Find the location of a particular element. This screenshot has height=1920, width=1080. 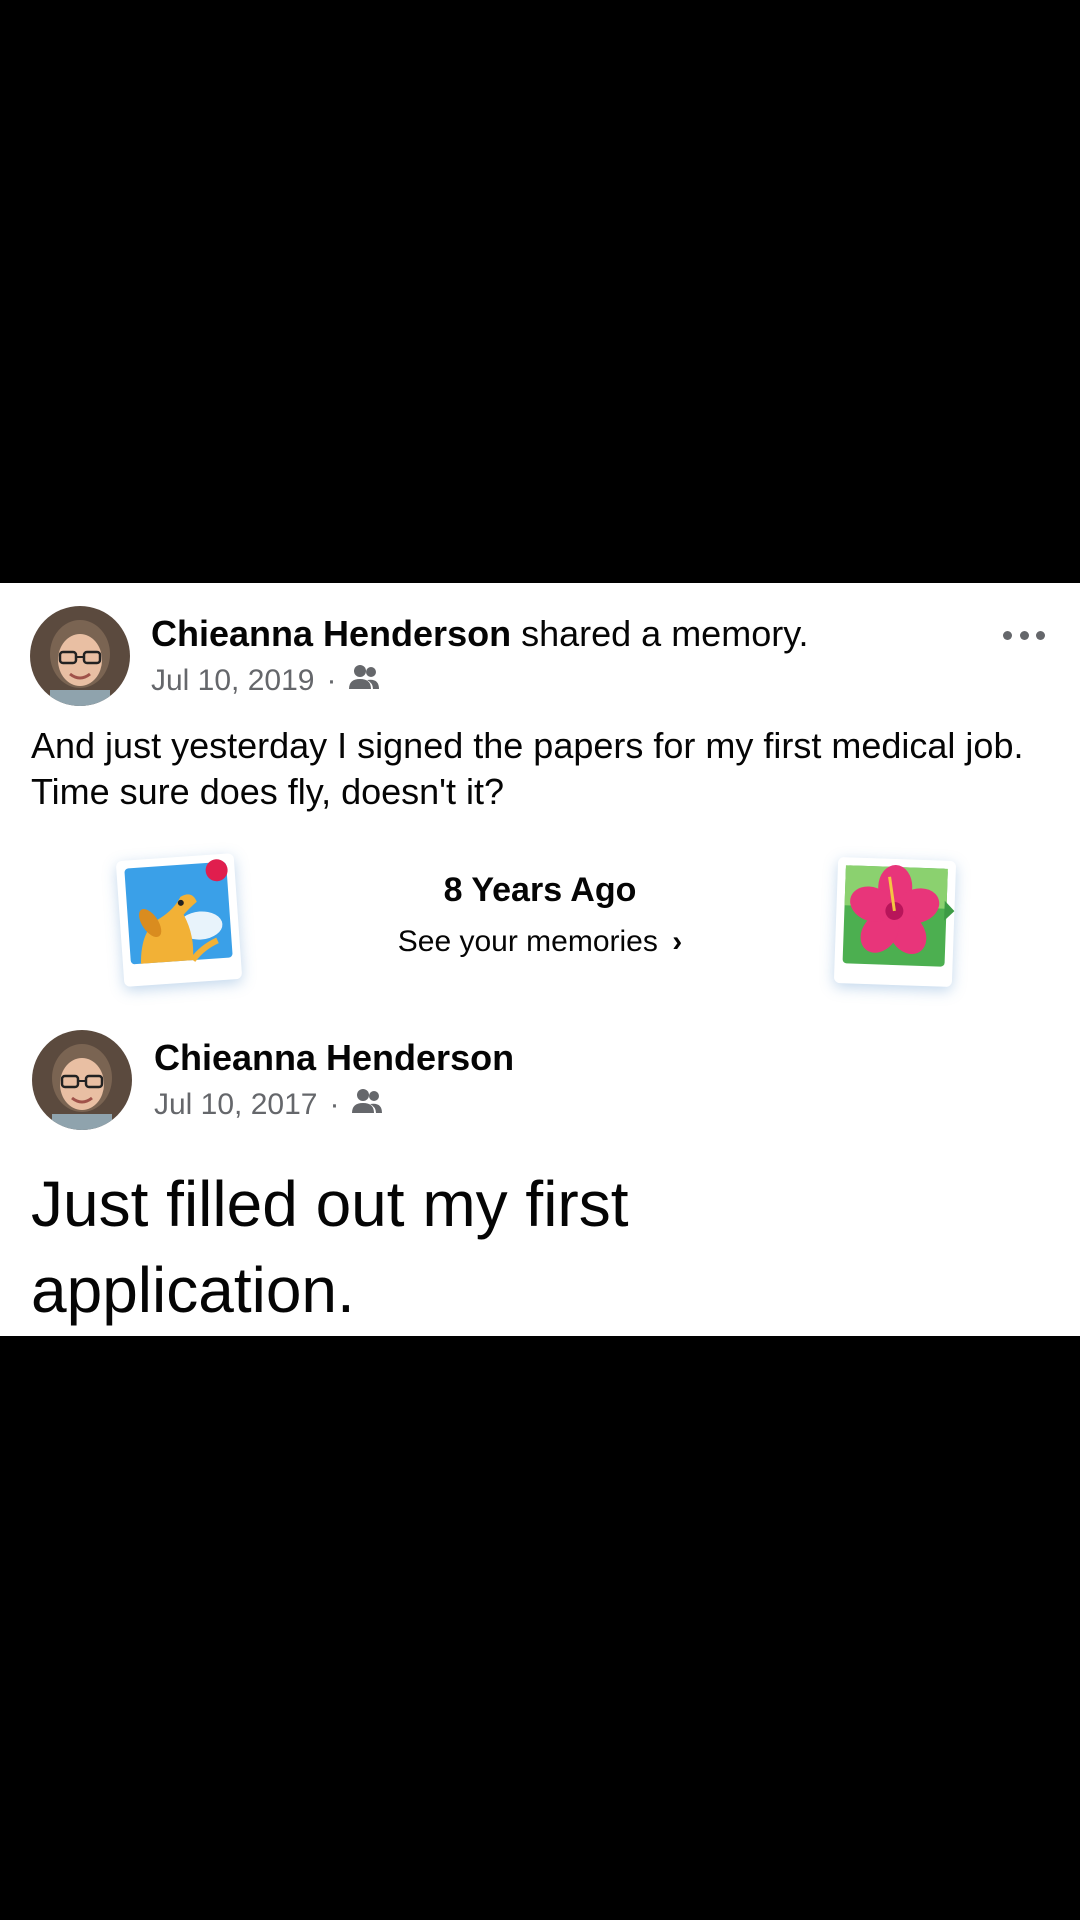

shared-post-date: Jul 10, 2017 is located at coordinates (235, 1105).